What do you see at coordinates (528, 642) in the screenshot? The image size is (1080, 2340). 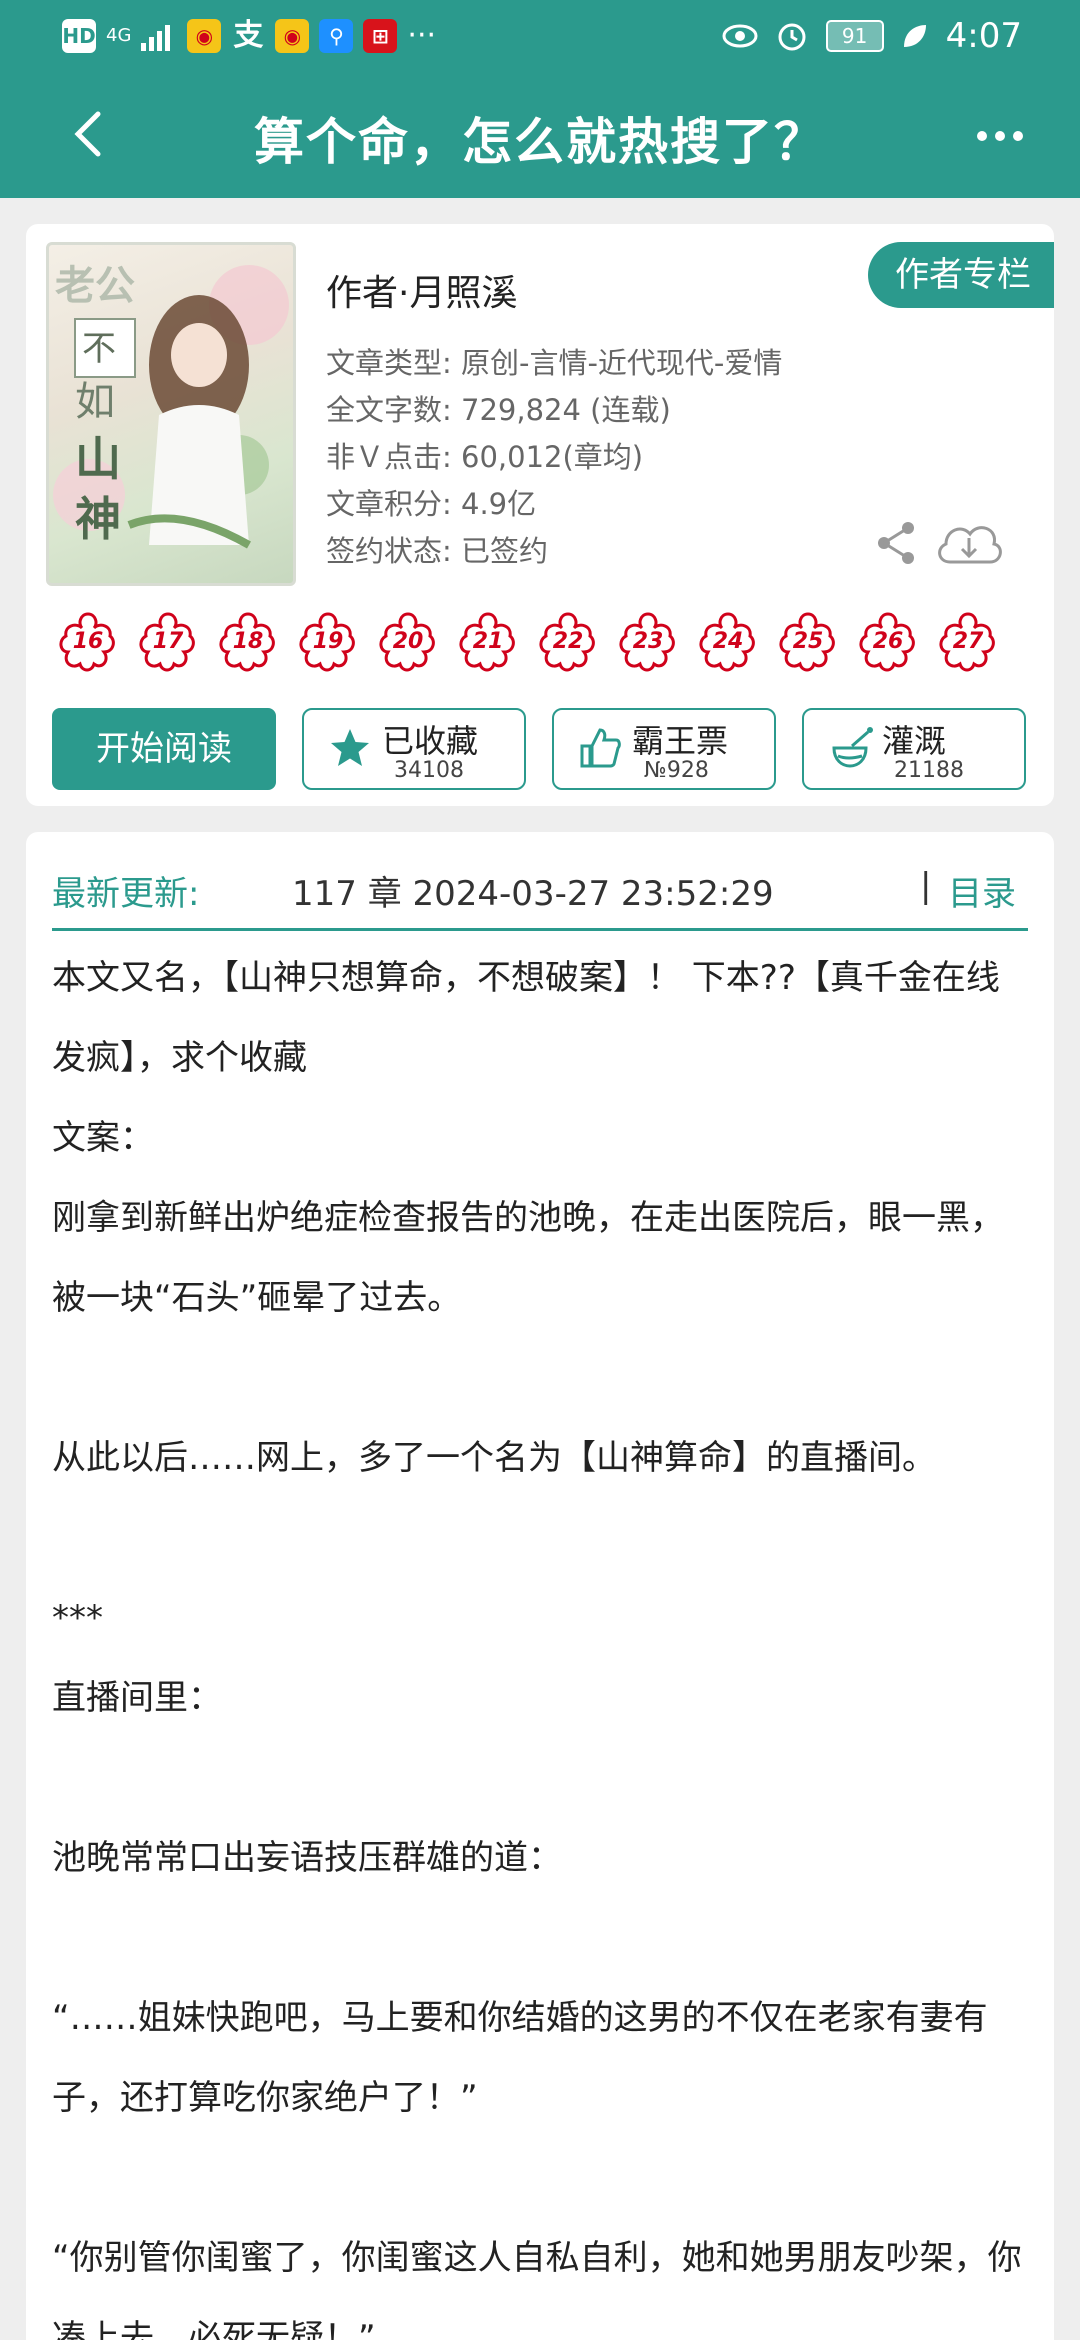 I see `month-badges: 16 17 18 19 20 21 22 23 24 25 26 27` at bounding box center [528, 642].